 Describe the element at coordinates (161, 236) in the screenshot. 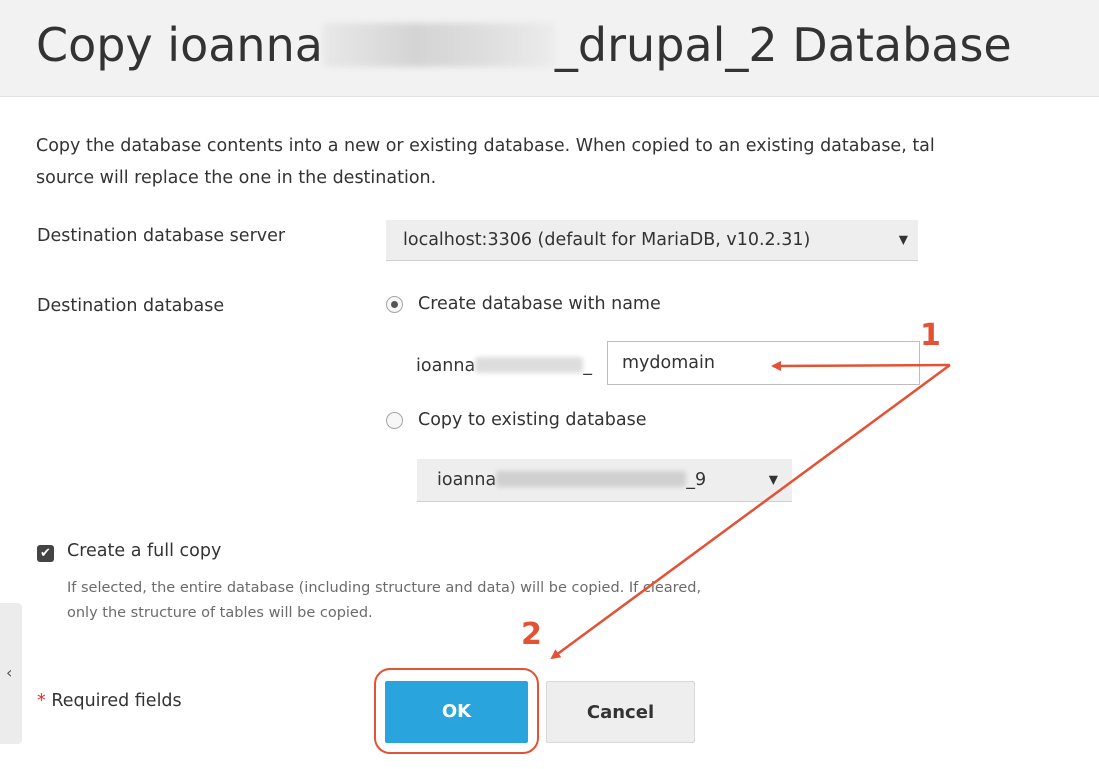

I see `server-label: Destination database server` at that location.